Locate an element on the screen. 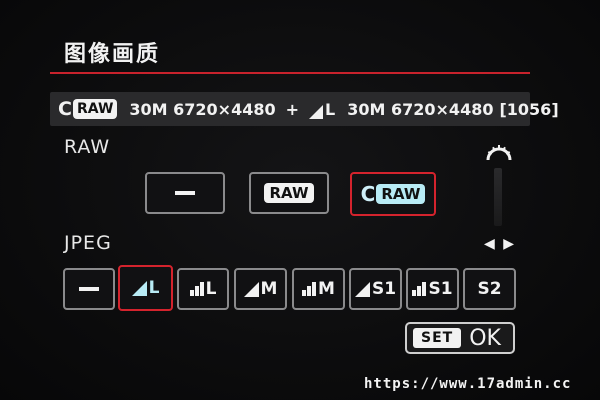 The image size is (600, 400). jpeg-option-s1-normal: S1 is located at coordinates (432, 289).